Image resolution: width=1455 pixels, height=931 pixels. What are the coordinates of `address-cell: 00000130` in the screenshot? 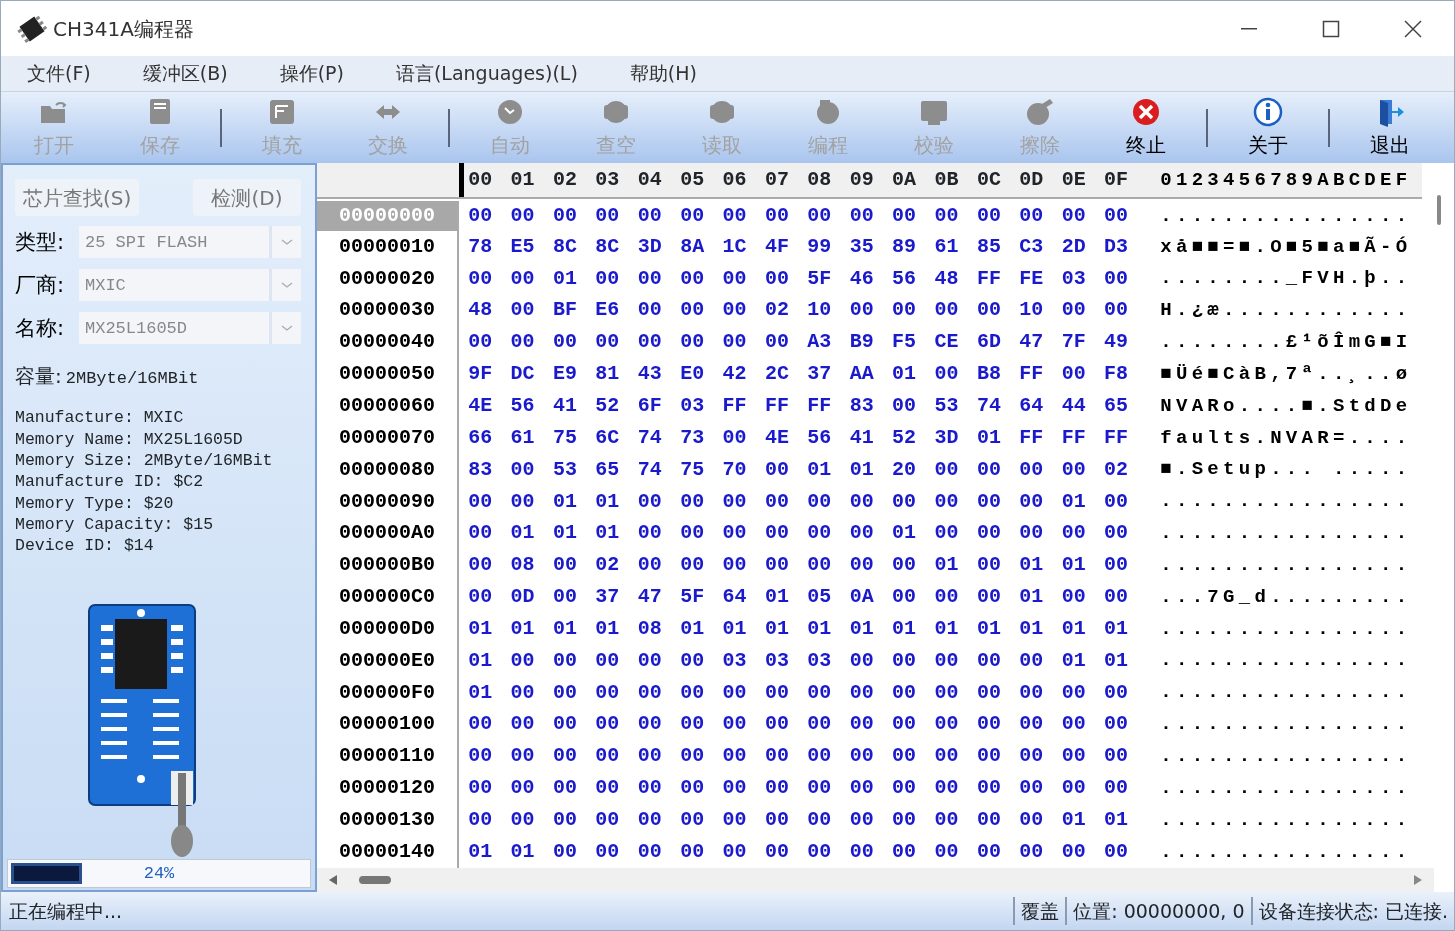 It's located at (388, 820).